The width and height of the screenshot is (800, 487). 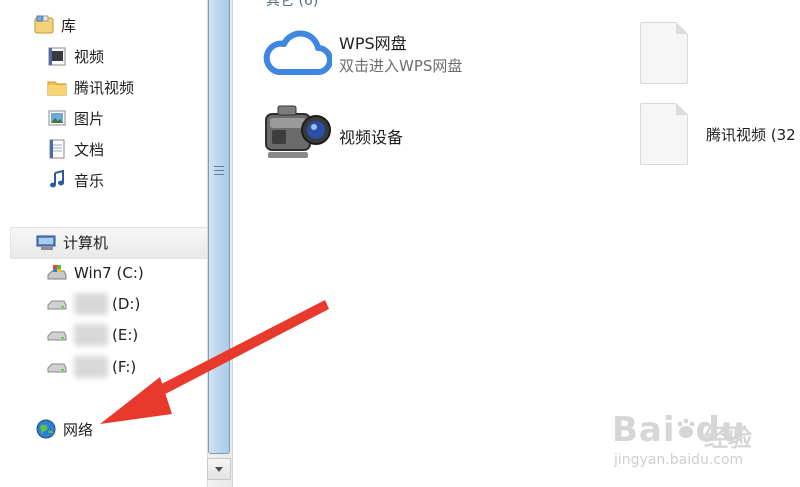 What do you see at coordinates (728, 438) in the screenshot?
I see `watermark-logo-cn: 经验` at bounding box center [728, 438].